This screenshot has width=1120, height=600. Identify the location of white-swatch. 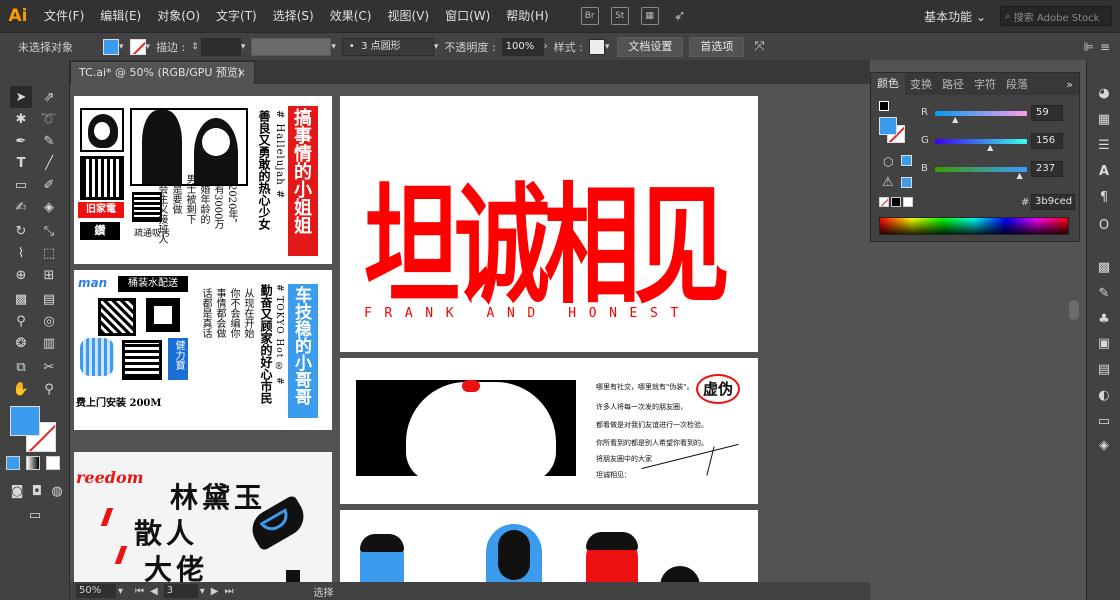
(908, 202).